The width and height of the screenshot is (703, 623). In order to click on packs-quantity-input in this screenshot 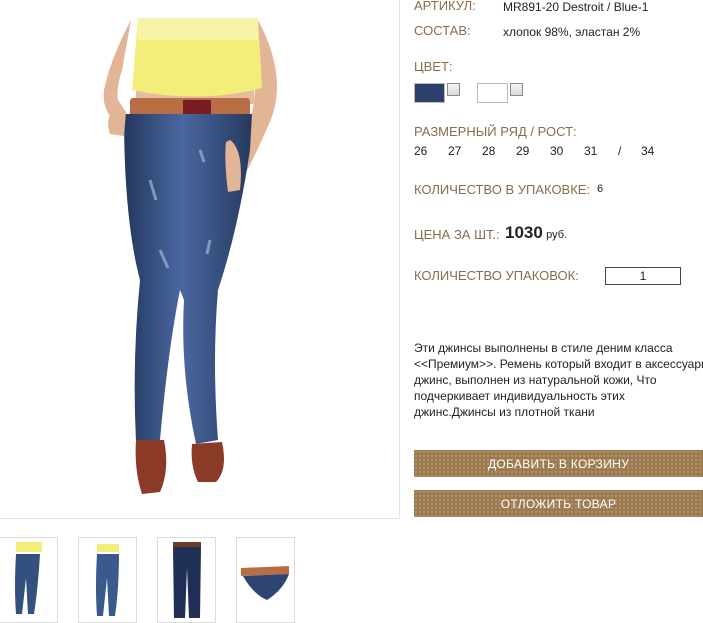, I will do `click(643, 276)`.